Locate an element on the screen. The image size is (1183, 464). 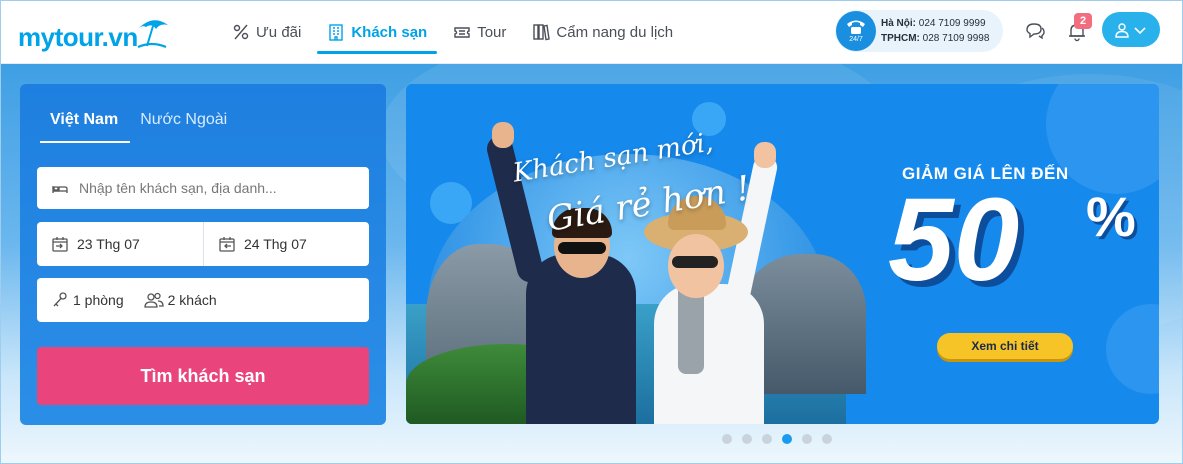
checkin-date: 23 Thg 07 is located at coordinates (120, 244).